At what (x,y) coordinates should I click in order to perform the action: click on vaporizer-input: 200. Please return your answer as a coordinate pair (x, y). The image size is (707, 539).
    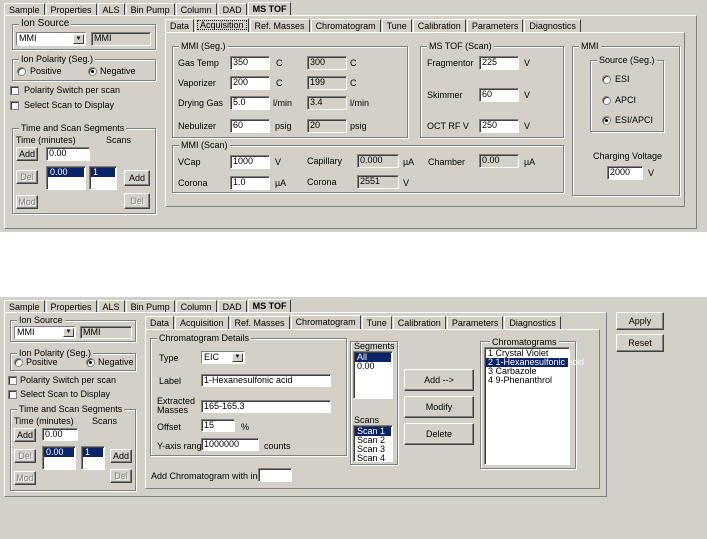
    Looking at the image, I should click on (250, 83).